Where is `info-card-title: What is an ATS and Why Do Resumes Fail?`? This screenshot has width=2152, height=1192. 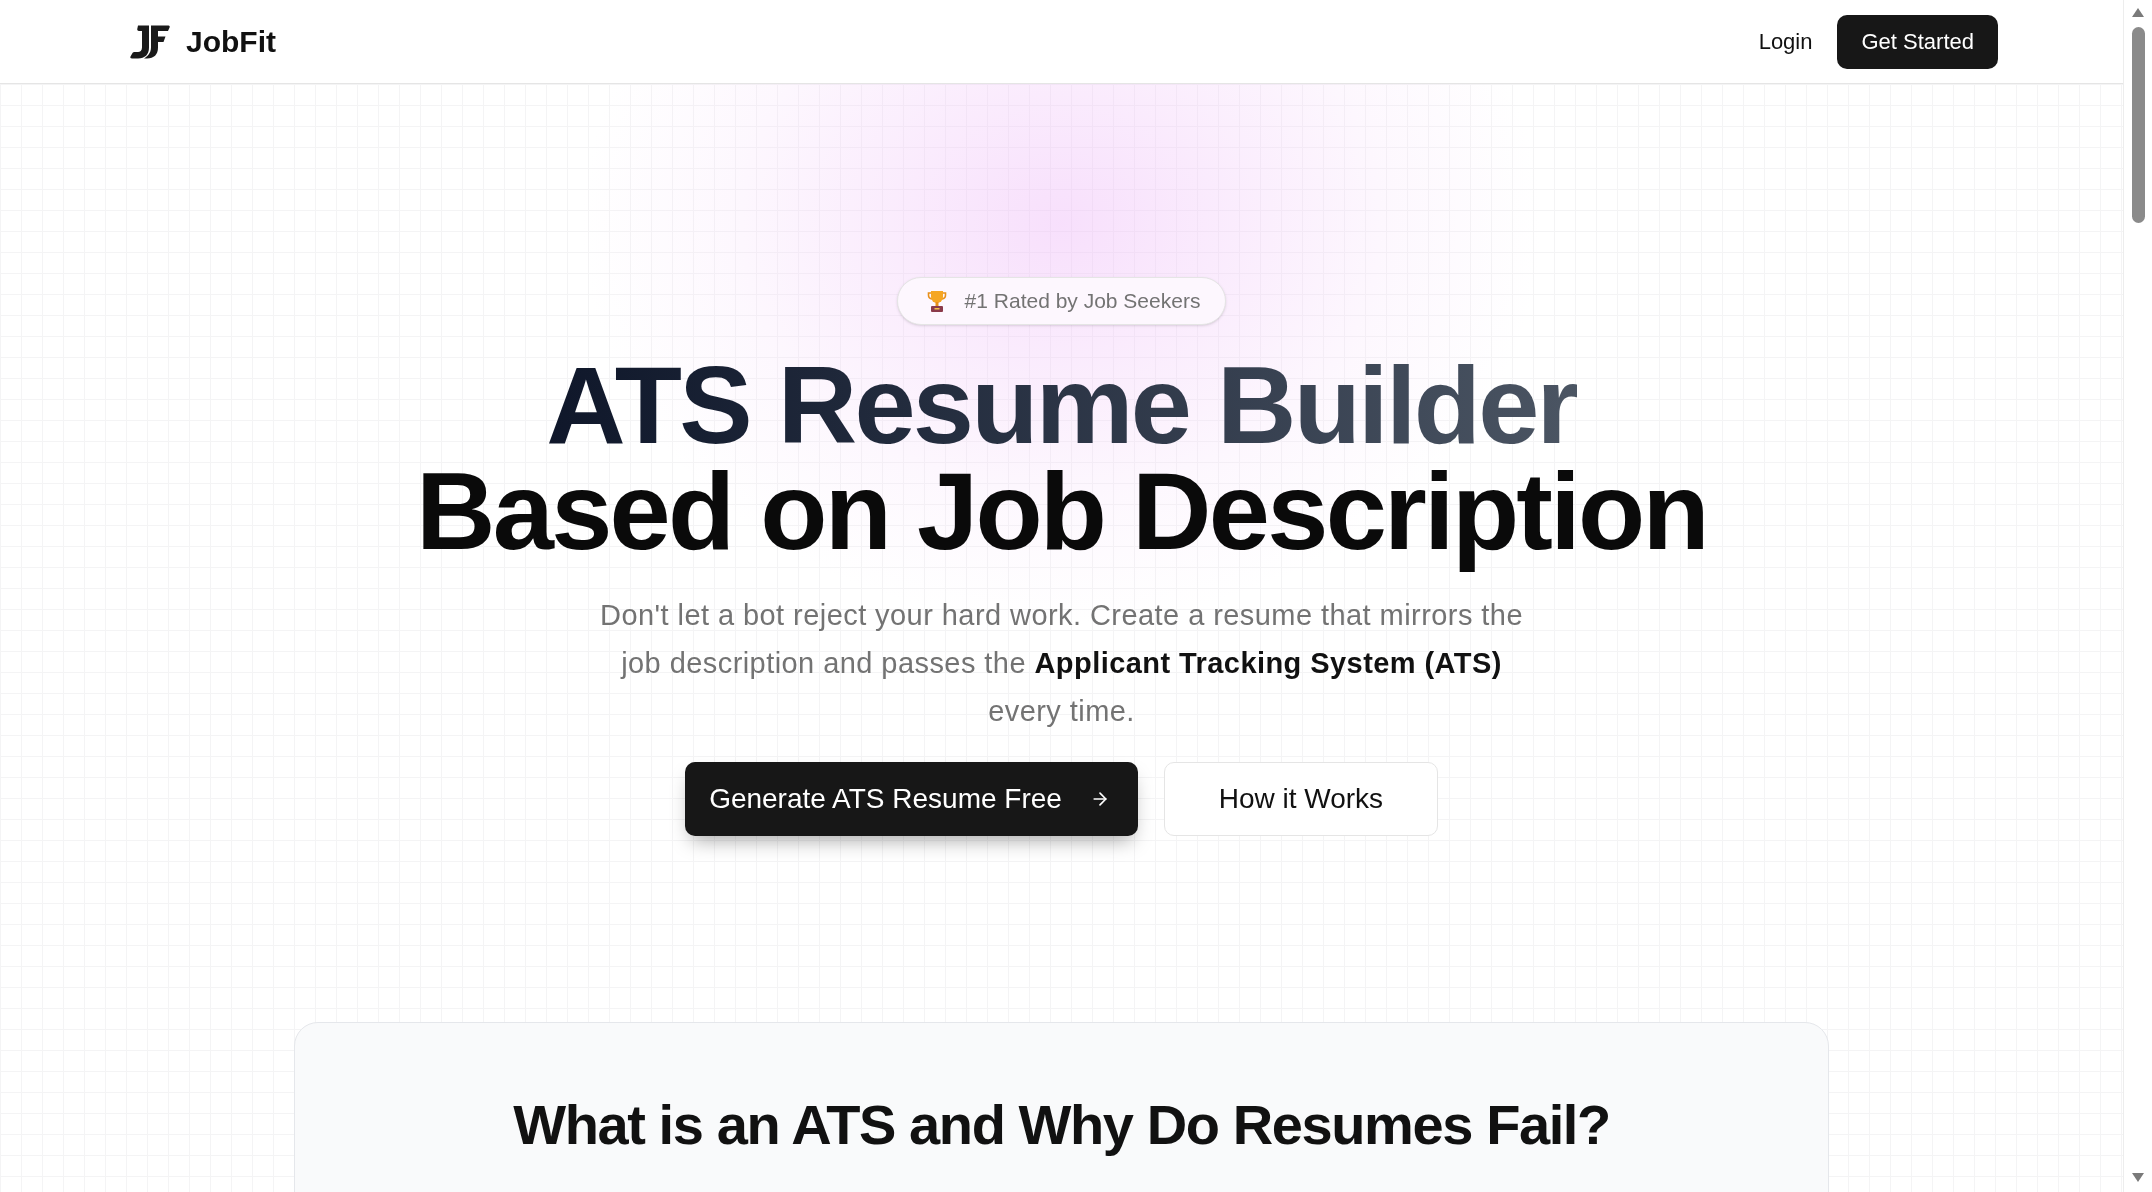 info-card-title: What is an ATS and Why Do Resumes Fail? is located at coordinates (1061, 1125).